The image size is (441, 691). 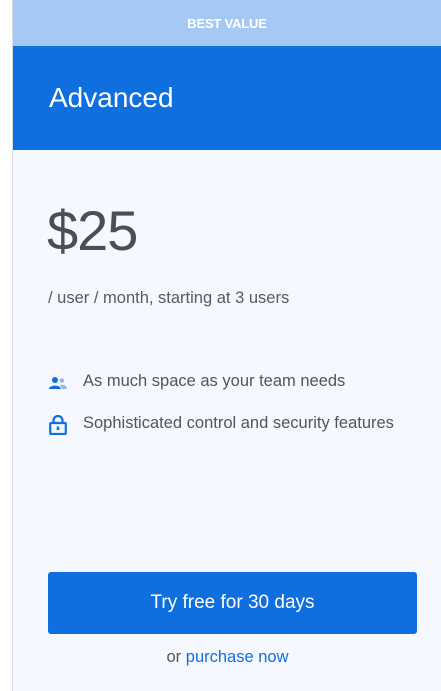 I want to click on price-amount: $25, so click(x=92, y=230).